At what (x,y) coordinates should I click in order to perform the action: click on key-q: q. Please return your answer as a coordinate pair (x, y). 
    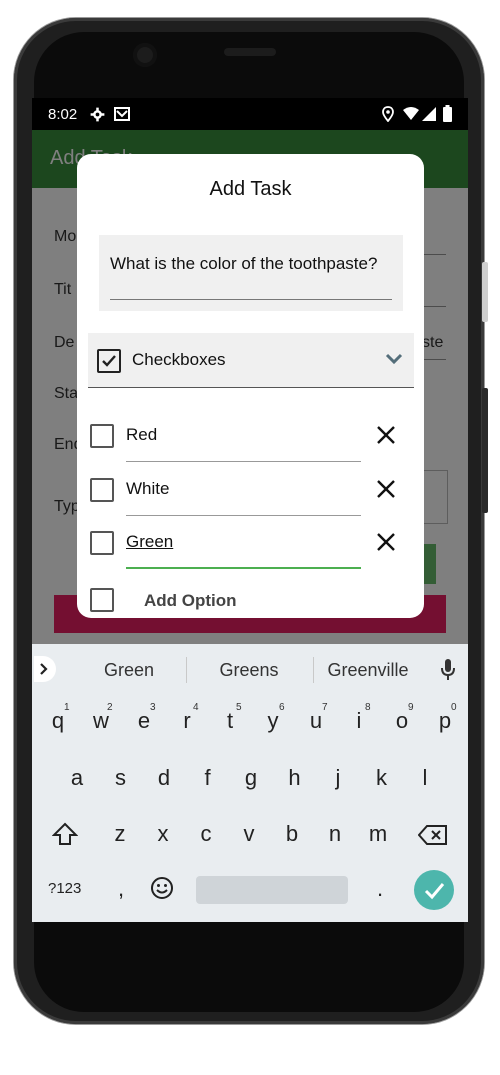
    Looking at the image, I should click on (58, 721).